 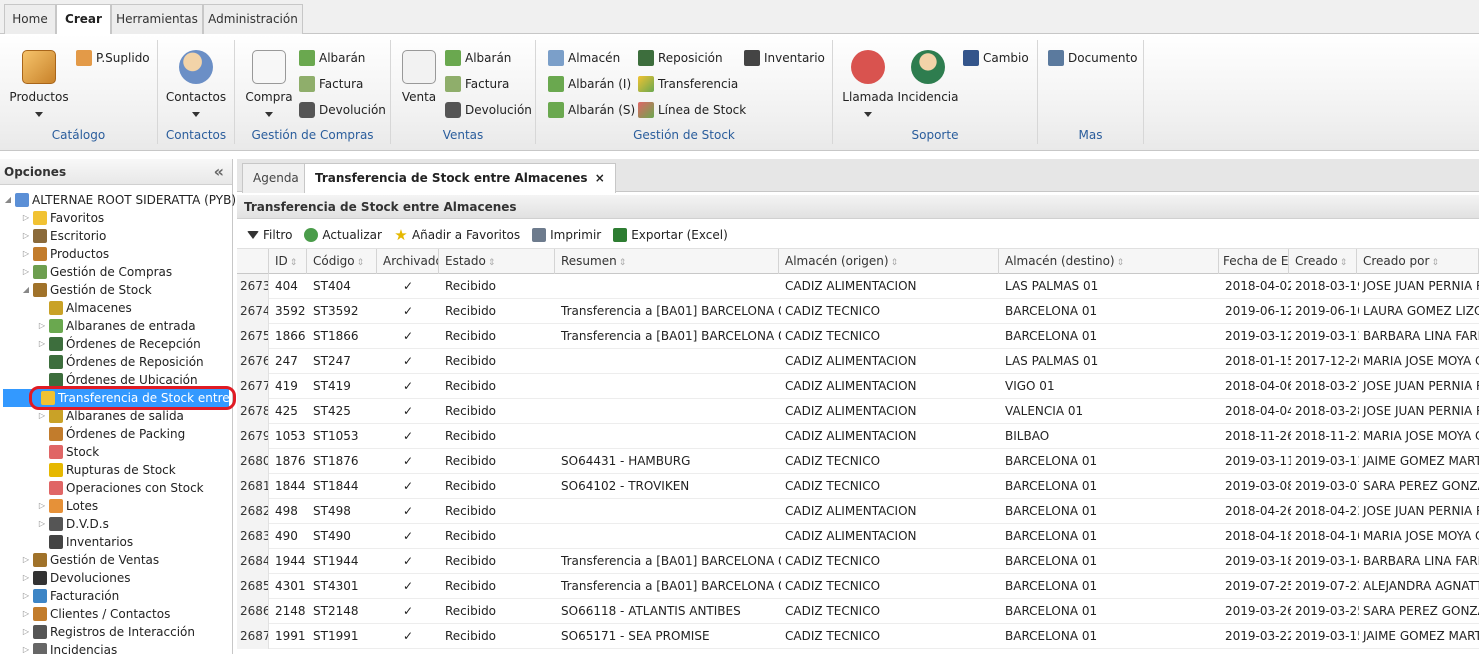 What do you see at coordinates (69, 647) in the screenshot?
I see `tree-item: ▷ Incidencias` at bounding box center [69, 647].